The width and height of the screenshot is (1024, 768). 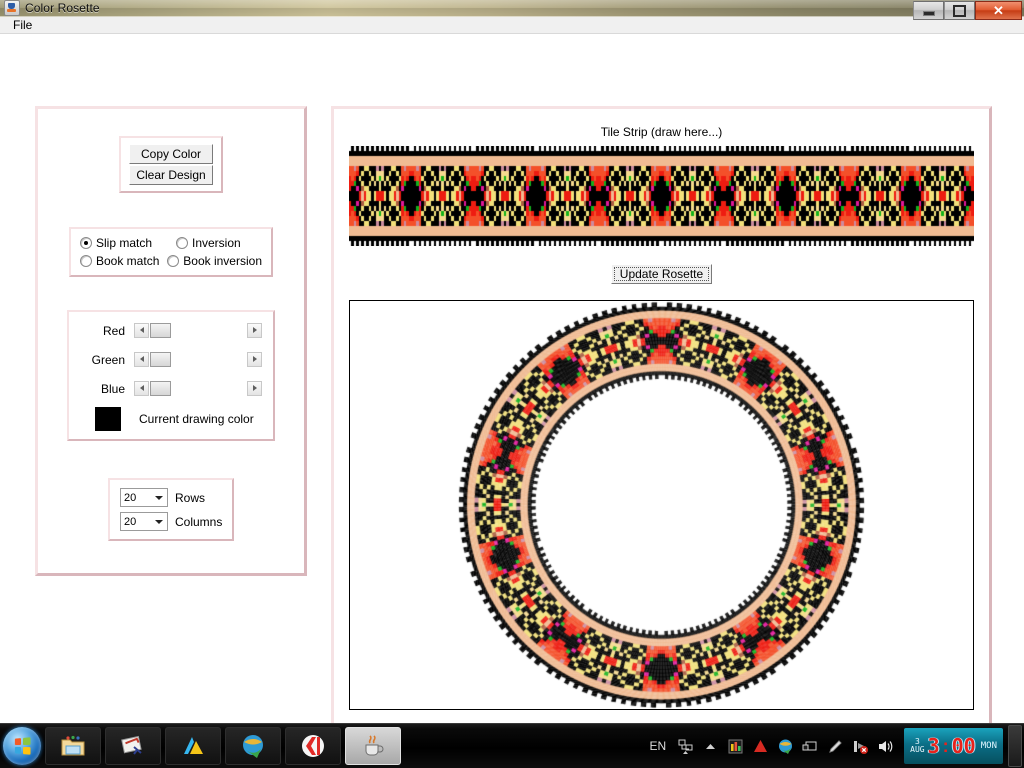 I want to click on network-error-icon, so click(x=860, y=746).